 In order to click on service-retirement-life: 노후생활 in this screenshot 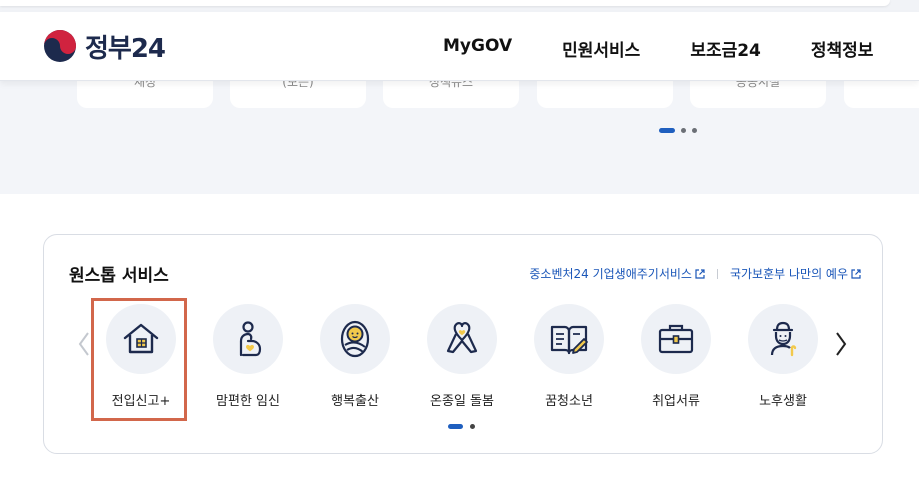, I will do `click(783, 356)`.